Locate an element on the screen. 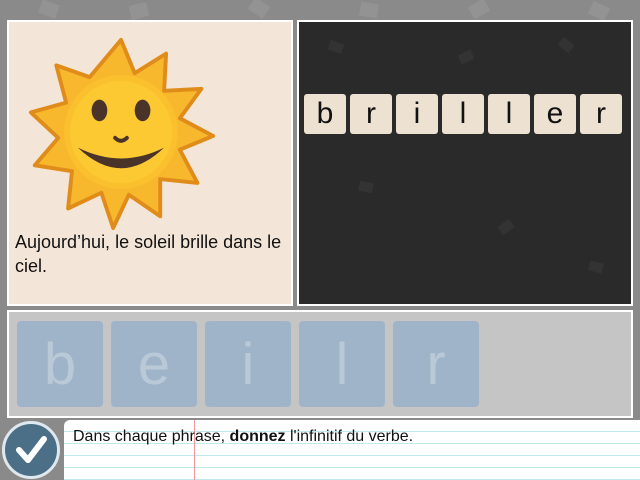 This screenshot has width=640, height=480. checkmark-icon is located at coordinates (31, 449).